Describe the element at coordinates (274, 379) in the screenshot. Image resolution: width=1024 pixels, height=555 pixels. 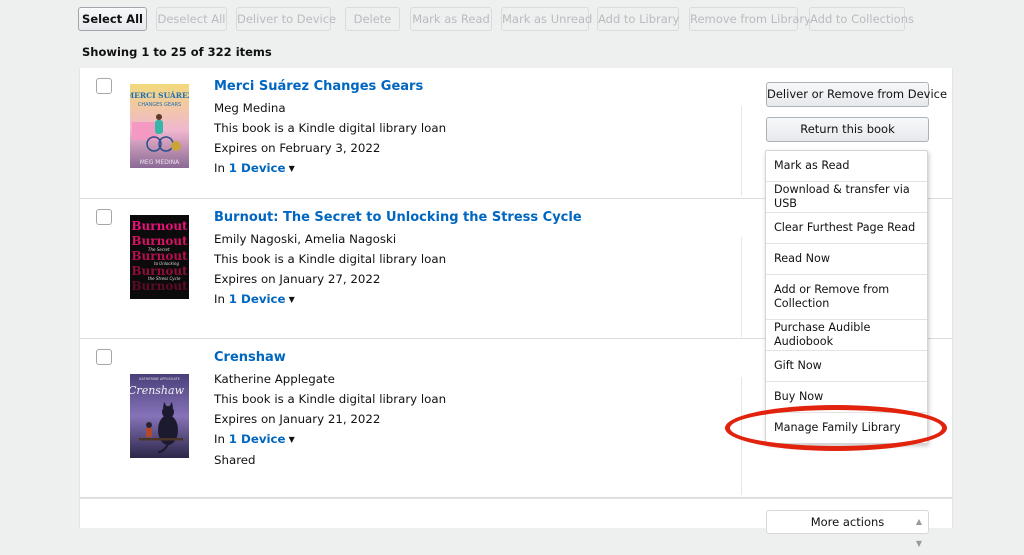
I see `book-author: Katherine Applegate` at that location.